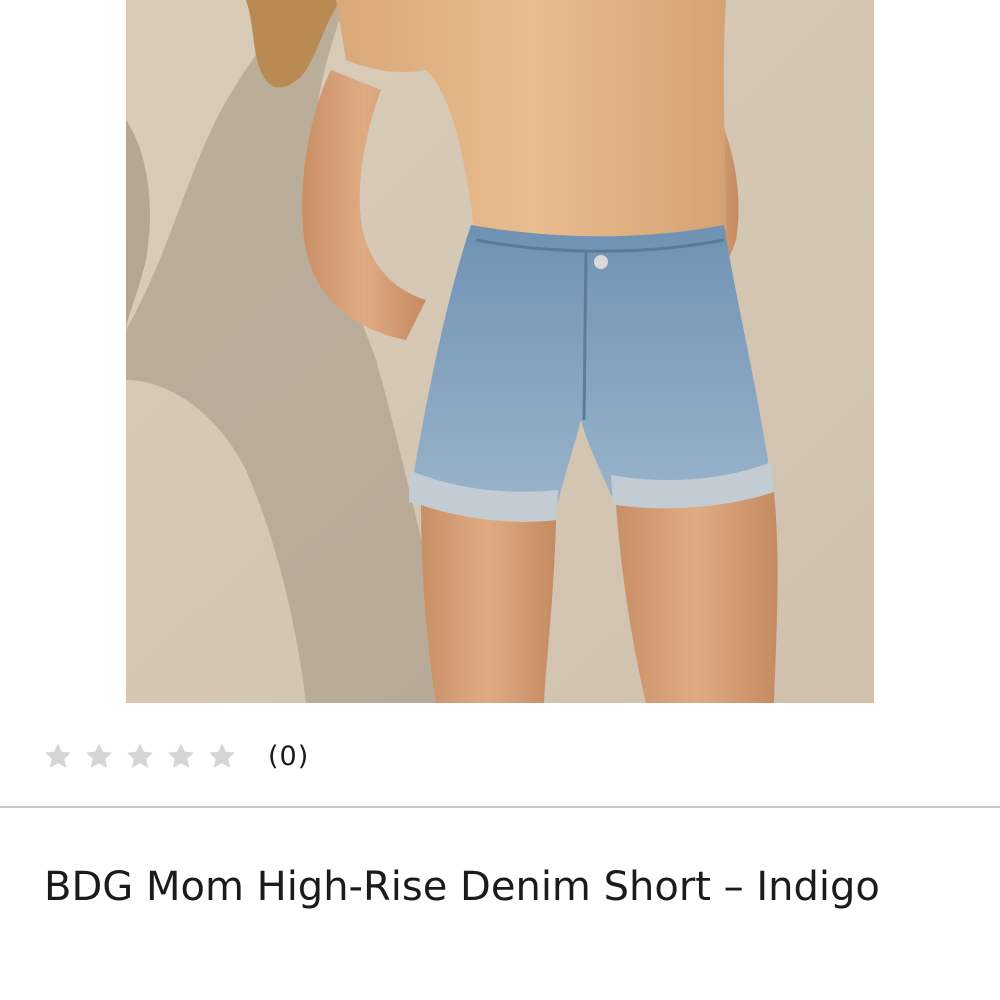 The width and height of the screenshot is (1000, 1000). I want to click on review-count: (0), so click(288, 756).